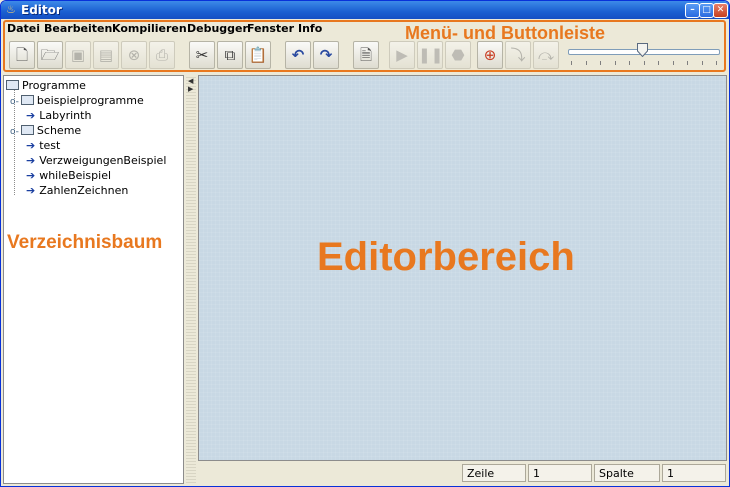 This screenshot has width=730, height=487. I want to click on menu-fenster: Fenster, so click(270, 29).